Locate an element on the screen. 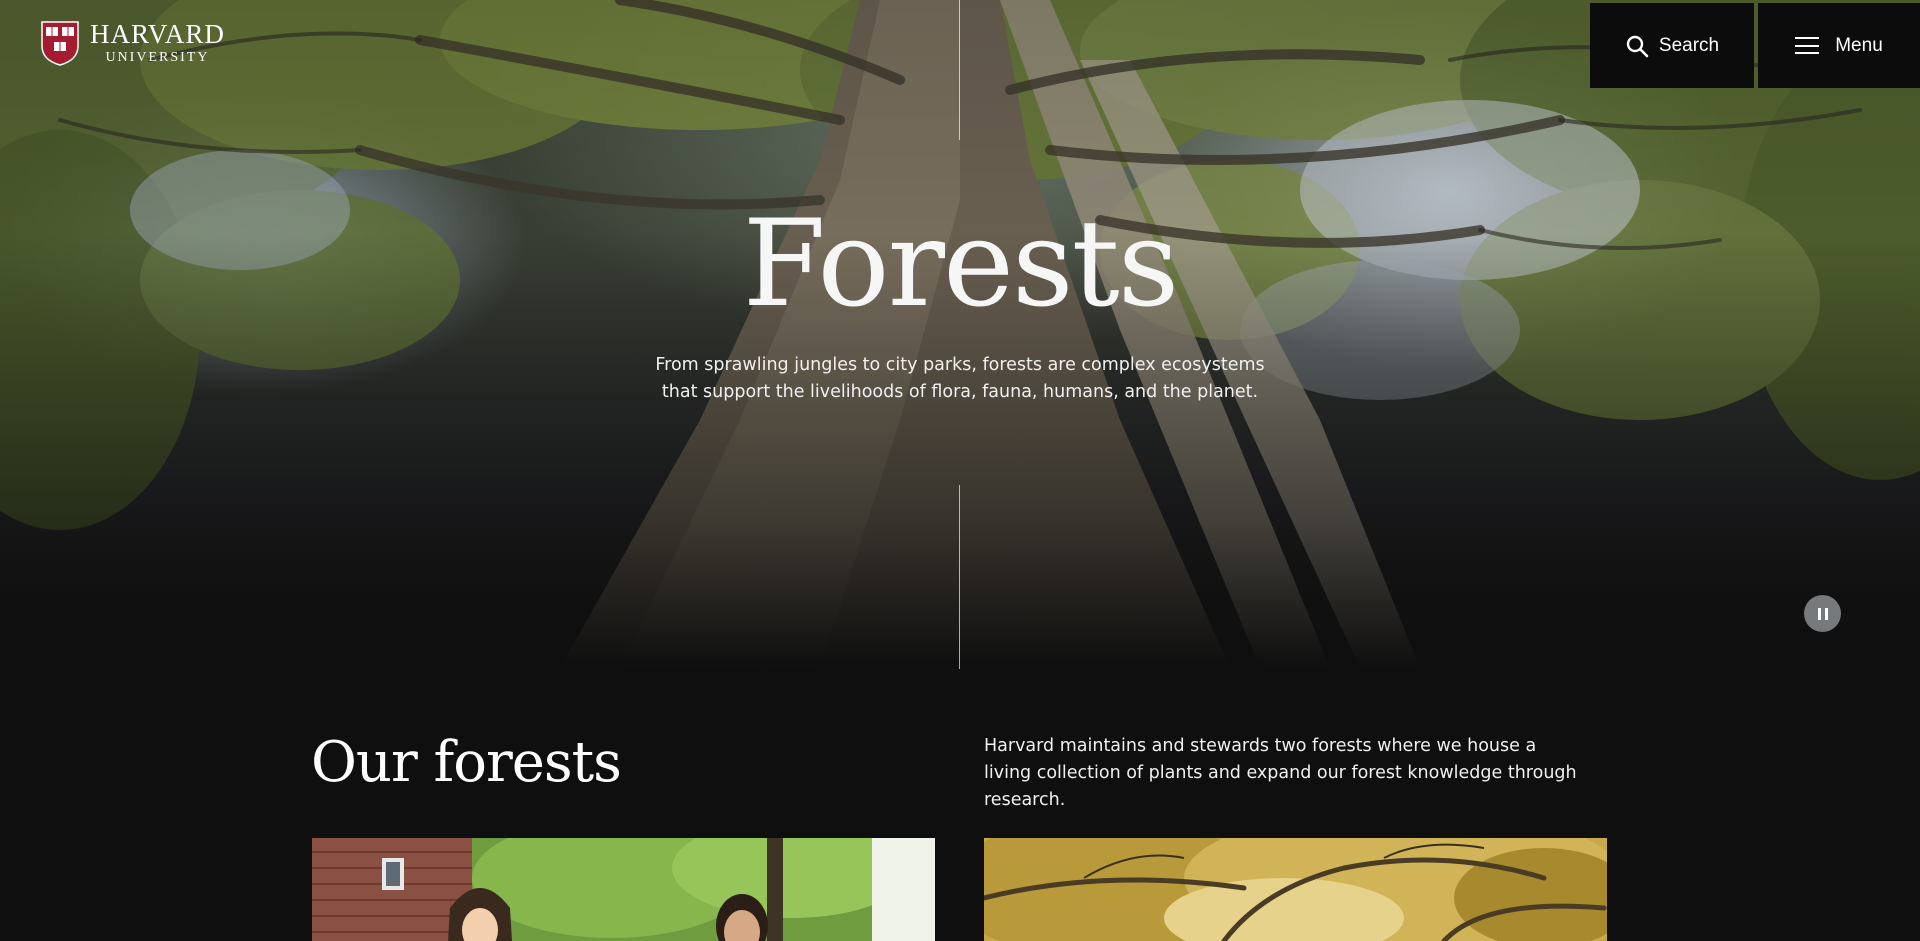  pause-icon is located at coordinates (1822, 613).